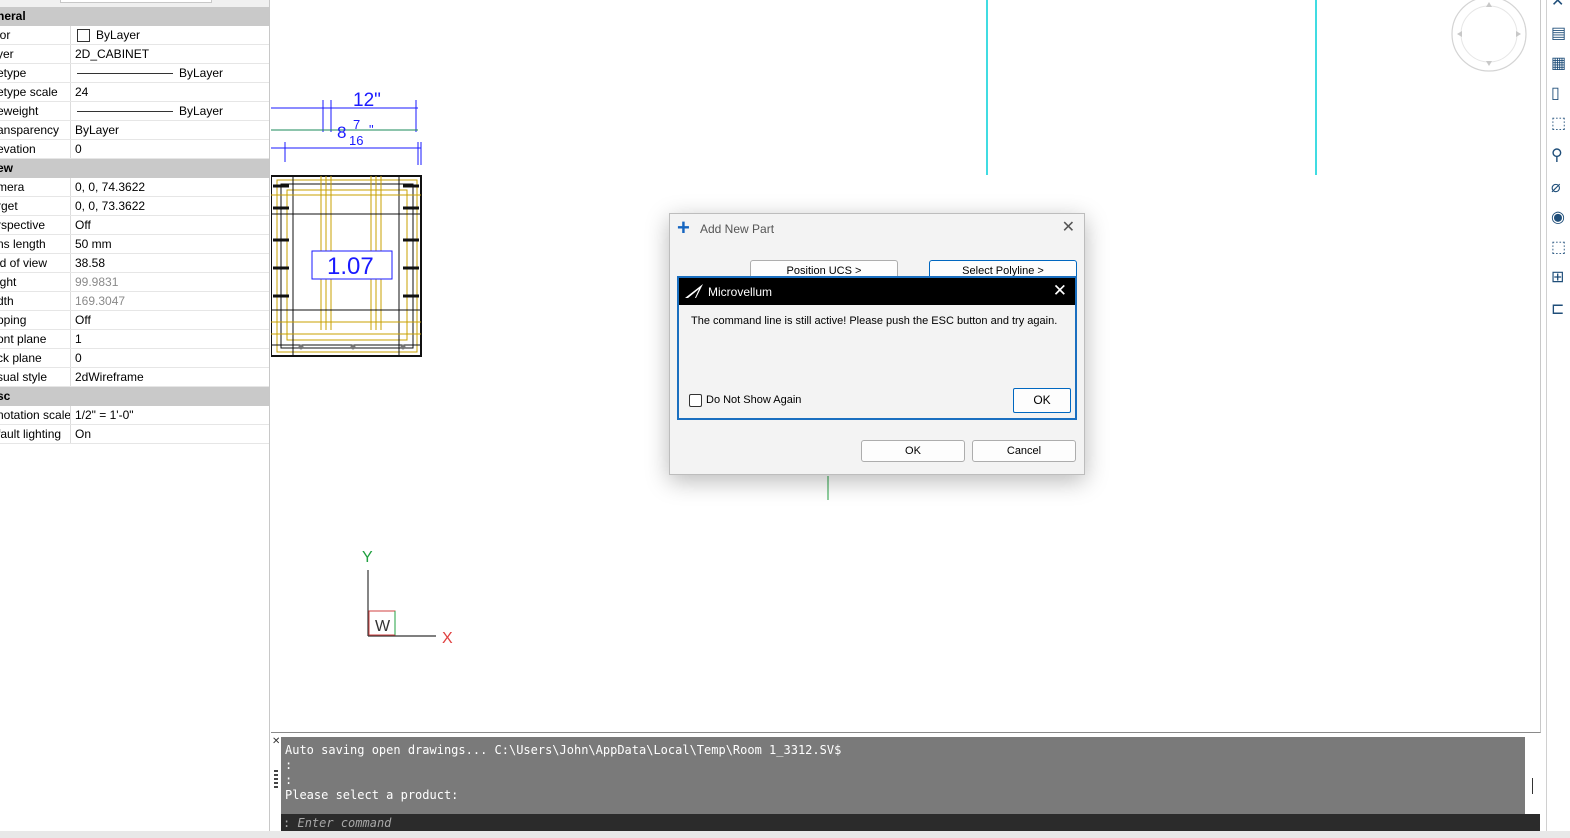 The width and height of the screenshot is (1570, 838). I want to click on cabinet-label: 1.07, so click(350, 266).